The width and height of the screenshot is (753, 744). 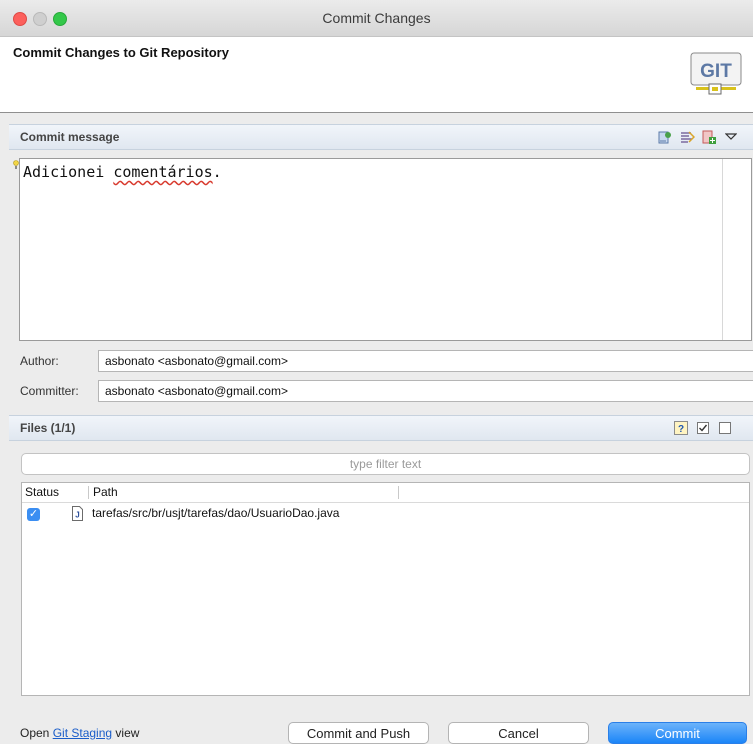 I want to click on commit-button: Commit, so click(x=677, y=733).